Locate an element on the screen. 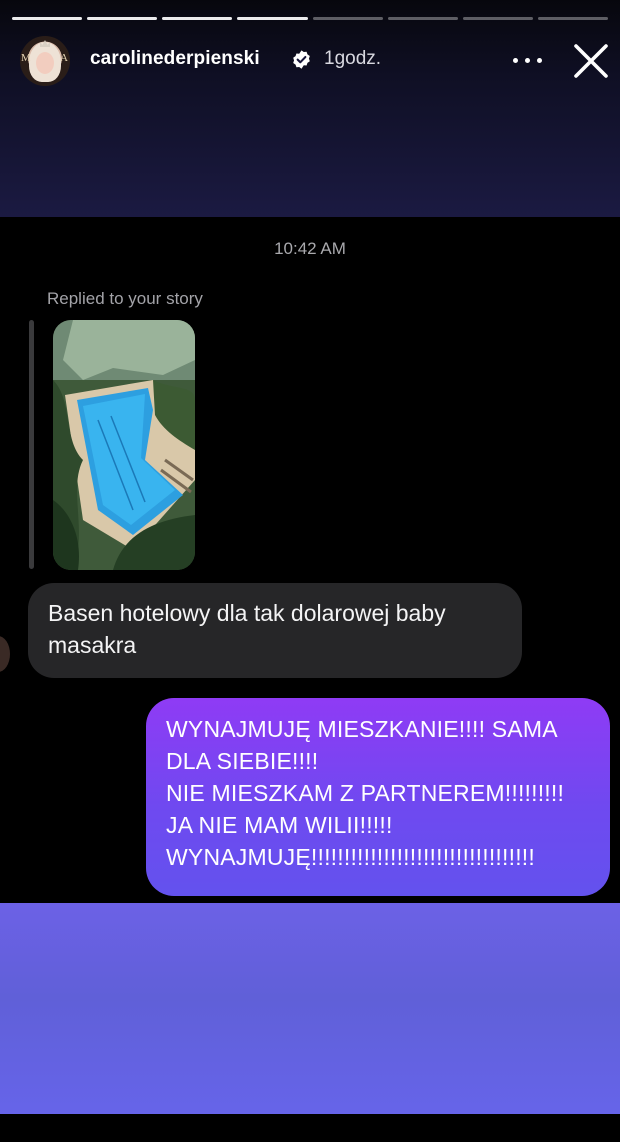 Image resolution: width=620 pixels, height=1142 pixels. story-username: carolinederpienski is located at coordinates (175, 59).